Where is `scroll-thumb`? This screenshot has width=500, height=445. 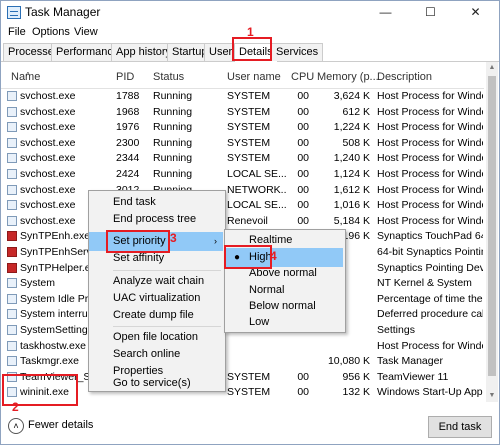
scroll-thumb is located at coordinates (492, 226).